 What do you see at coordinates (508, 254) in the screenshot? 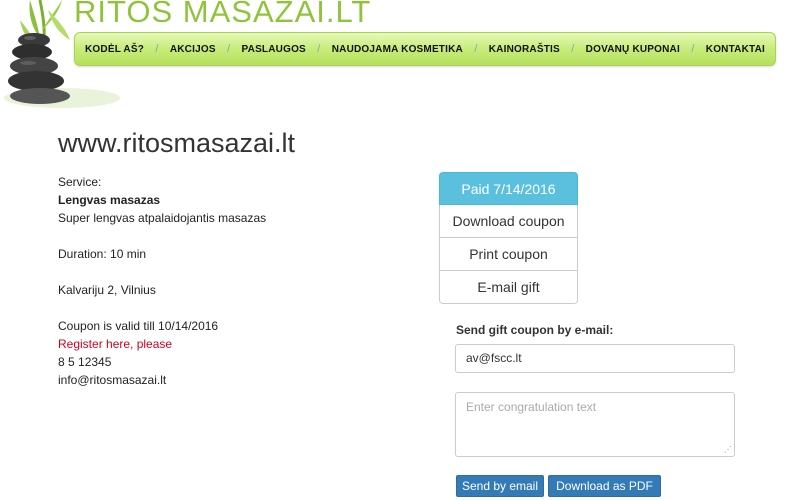
I see `print-coupon-button: Print coupon` at bounding box center [508, 254].